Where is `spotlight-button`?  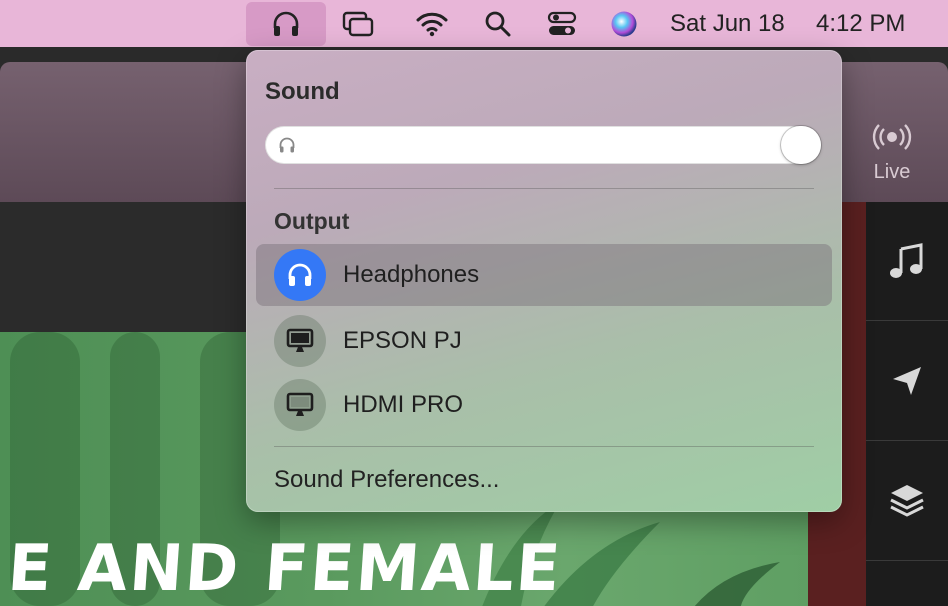 spotlight-button is located at coordinates (498, 23).